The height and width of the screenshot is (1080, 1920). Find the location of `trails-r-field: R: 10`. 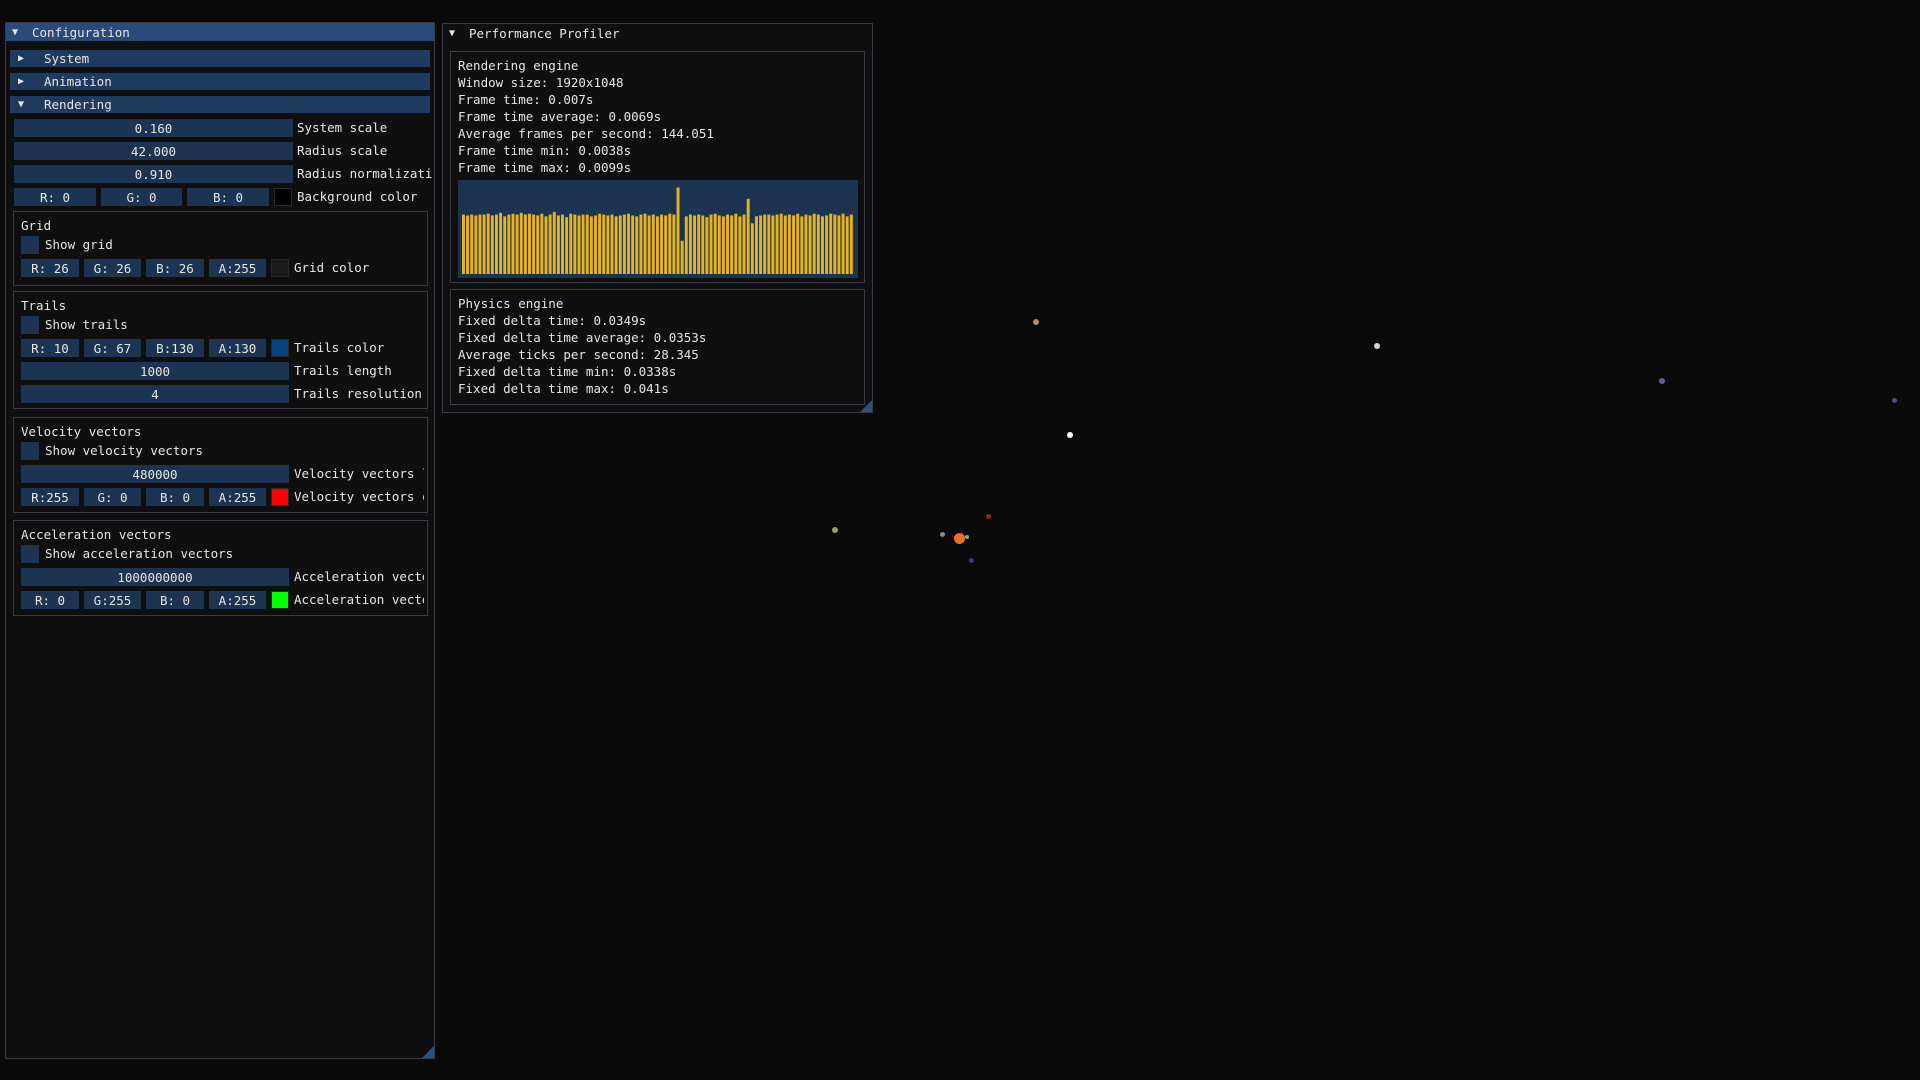

trails-r-field: R: 10 is located at coordinates (50, 348).